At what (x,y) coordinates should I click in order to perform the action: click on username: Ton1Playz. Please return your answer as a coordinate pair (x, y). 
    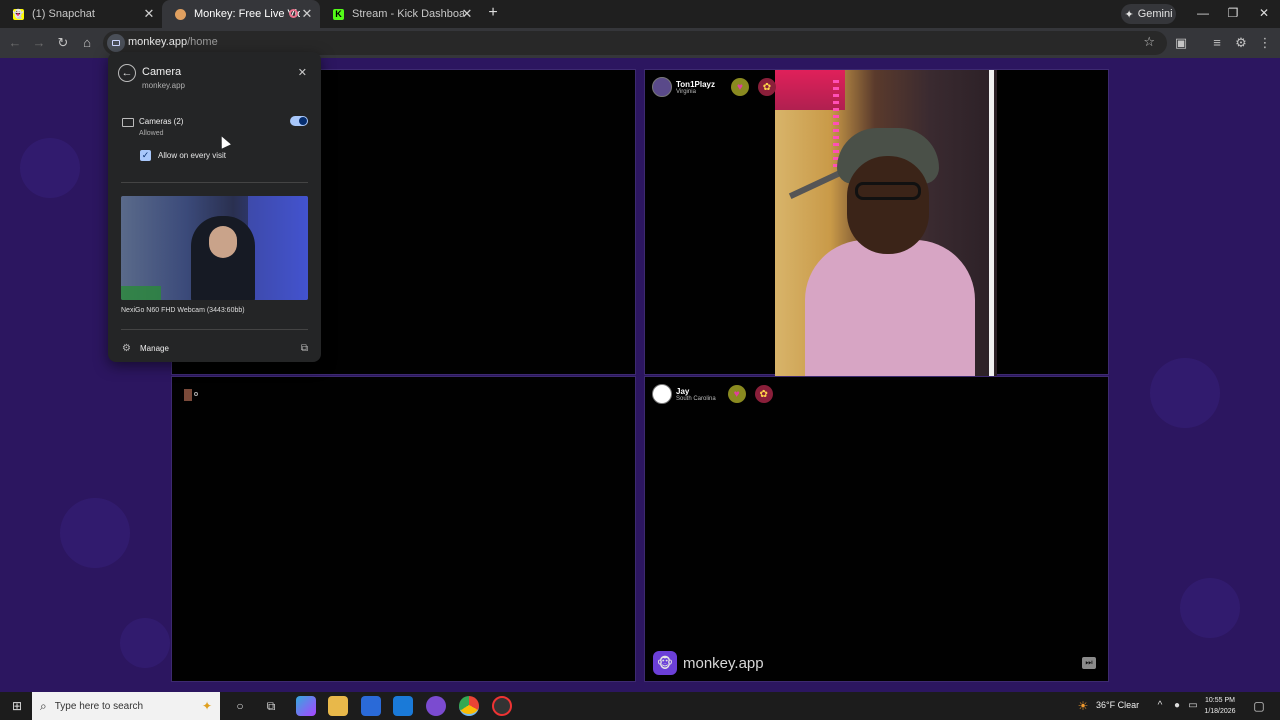
    Looking at the image, I should click on (695, 84).